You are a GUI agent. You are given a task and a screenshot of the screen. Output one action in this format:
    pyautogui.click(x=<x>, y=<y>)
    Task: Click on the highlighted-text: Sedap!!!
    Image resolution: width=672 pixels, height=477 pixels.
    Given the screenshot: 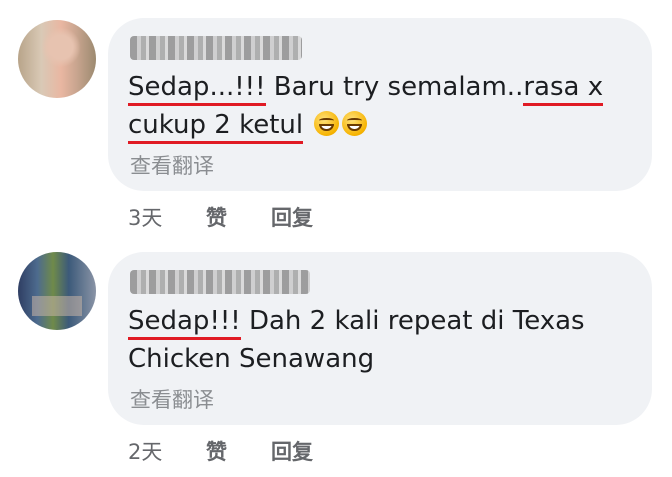 What is the action you would take?
    pyautogui.click(x=184, y=323)
    